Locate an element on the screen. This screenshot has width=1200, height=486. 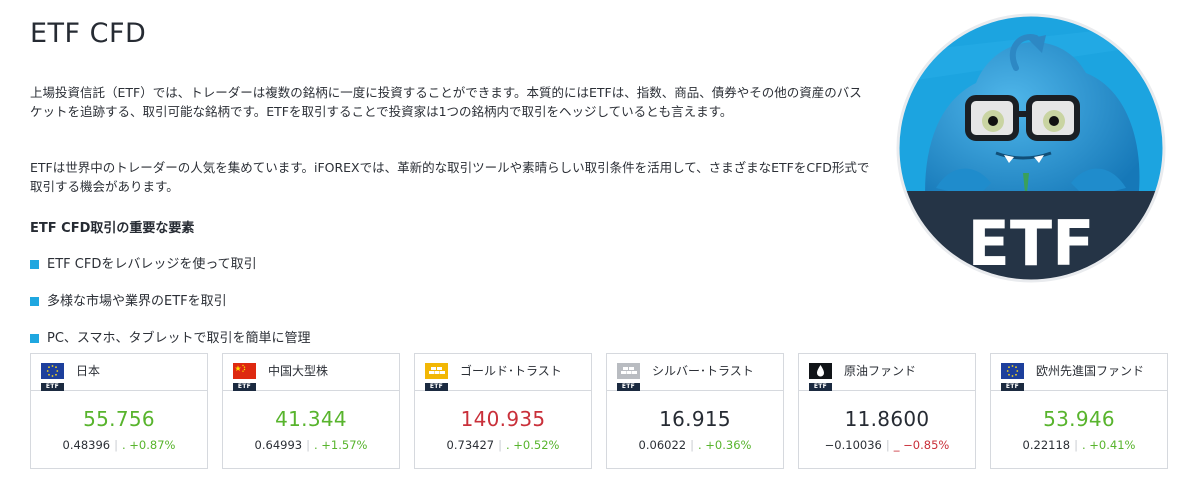
change-arrow-down-icon: _ is located at coordinates (896, 445).